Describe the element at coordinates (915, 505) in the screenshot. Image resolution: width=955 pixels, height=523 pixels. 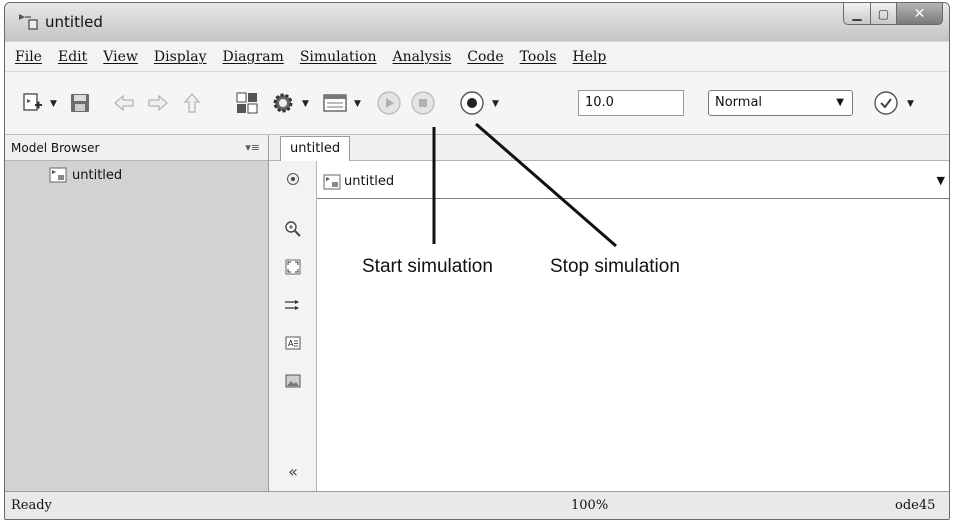
I see `solver-name: ode45` at that location.